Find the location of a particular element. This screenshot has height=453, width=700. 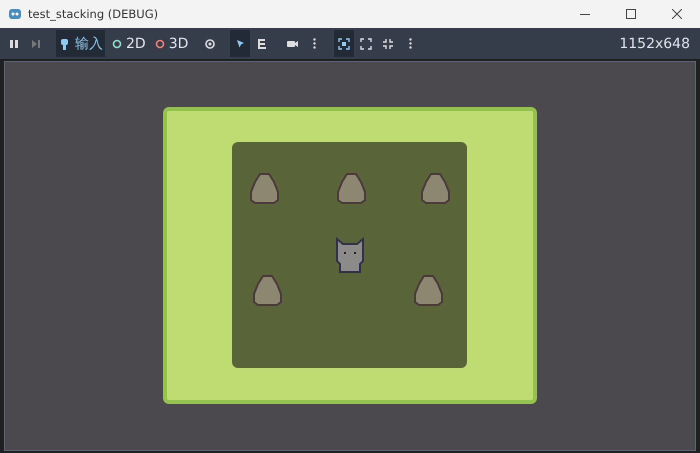

resolution-label: 1152x648 is located at coordinates (655, 44).